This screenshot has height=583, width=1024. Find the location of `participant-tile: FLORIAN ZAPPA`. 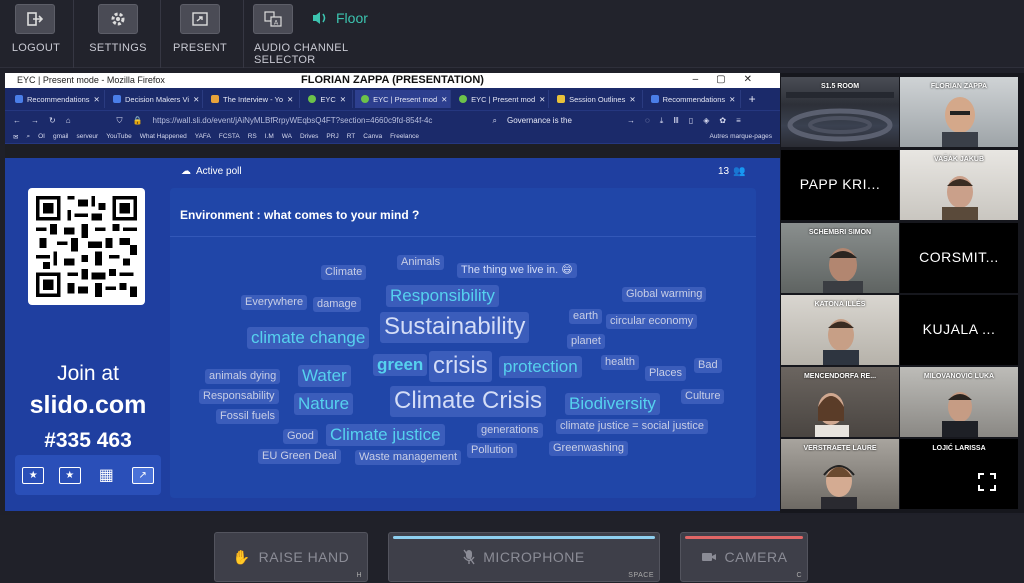

participant-tile: FLORIAN ZAPPA is located at coordinates (959, 112).